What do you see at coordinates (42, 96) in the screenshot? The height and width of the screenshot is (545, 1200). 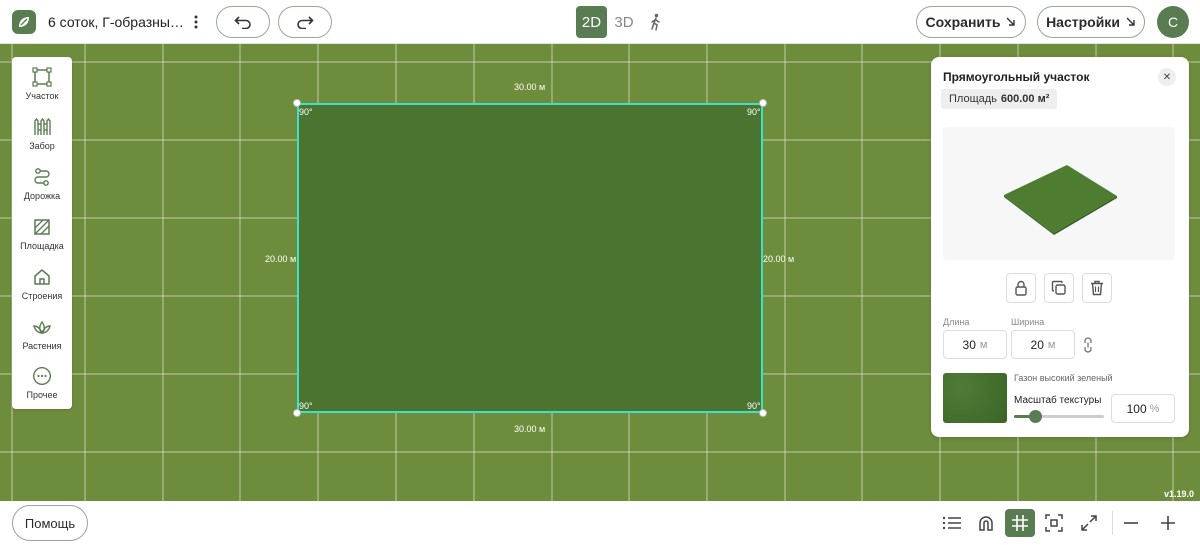 I see `tool-label: Участок` at bounding box center [42, 96].